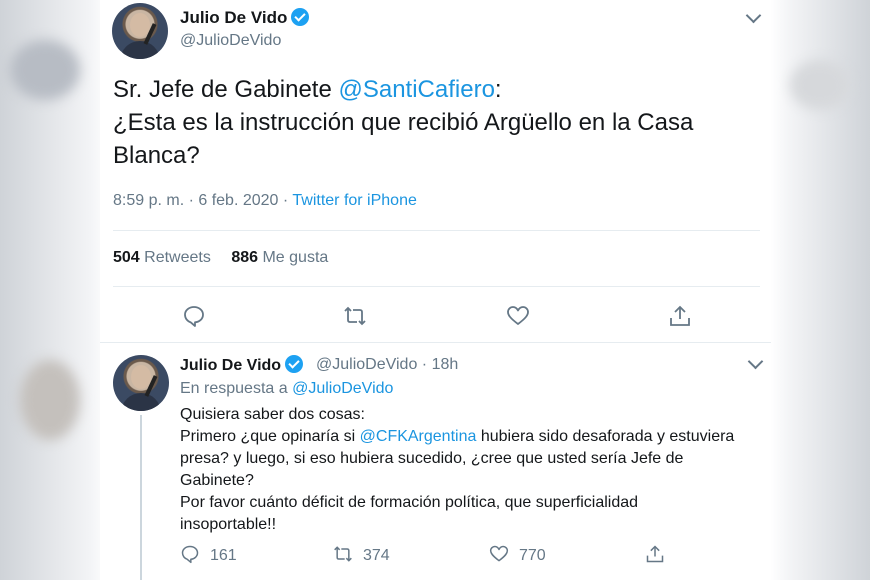 The width and height of the screenshot is (870, 580). What do you see at coordinates (517, 554) in the screenshot?
I see `reply-like-button: 770` at bounding box center [517, 554].